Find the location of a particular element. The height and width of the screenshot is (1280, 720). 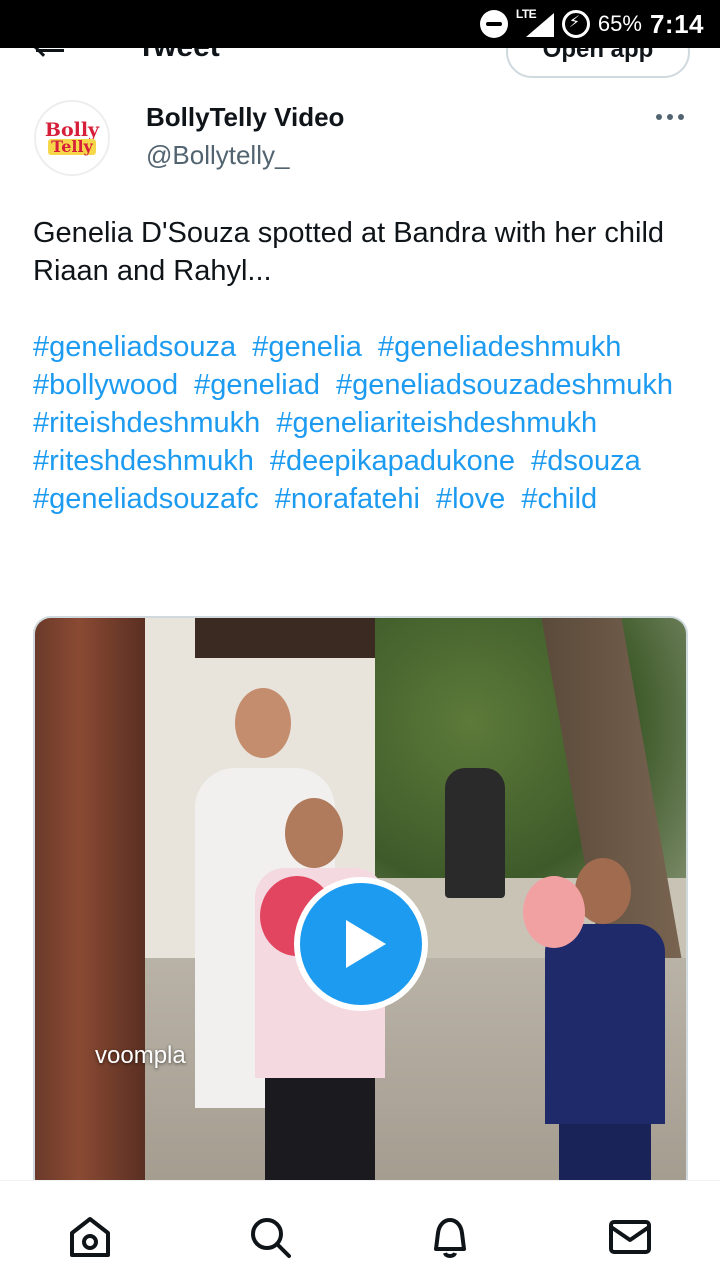

hashtag-link: #geneliadsouza is located at coordinates (134, 347).